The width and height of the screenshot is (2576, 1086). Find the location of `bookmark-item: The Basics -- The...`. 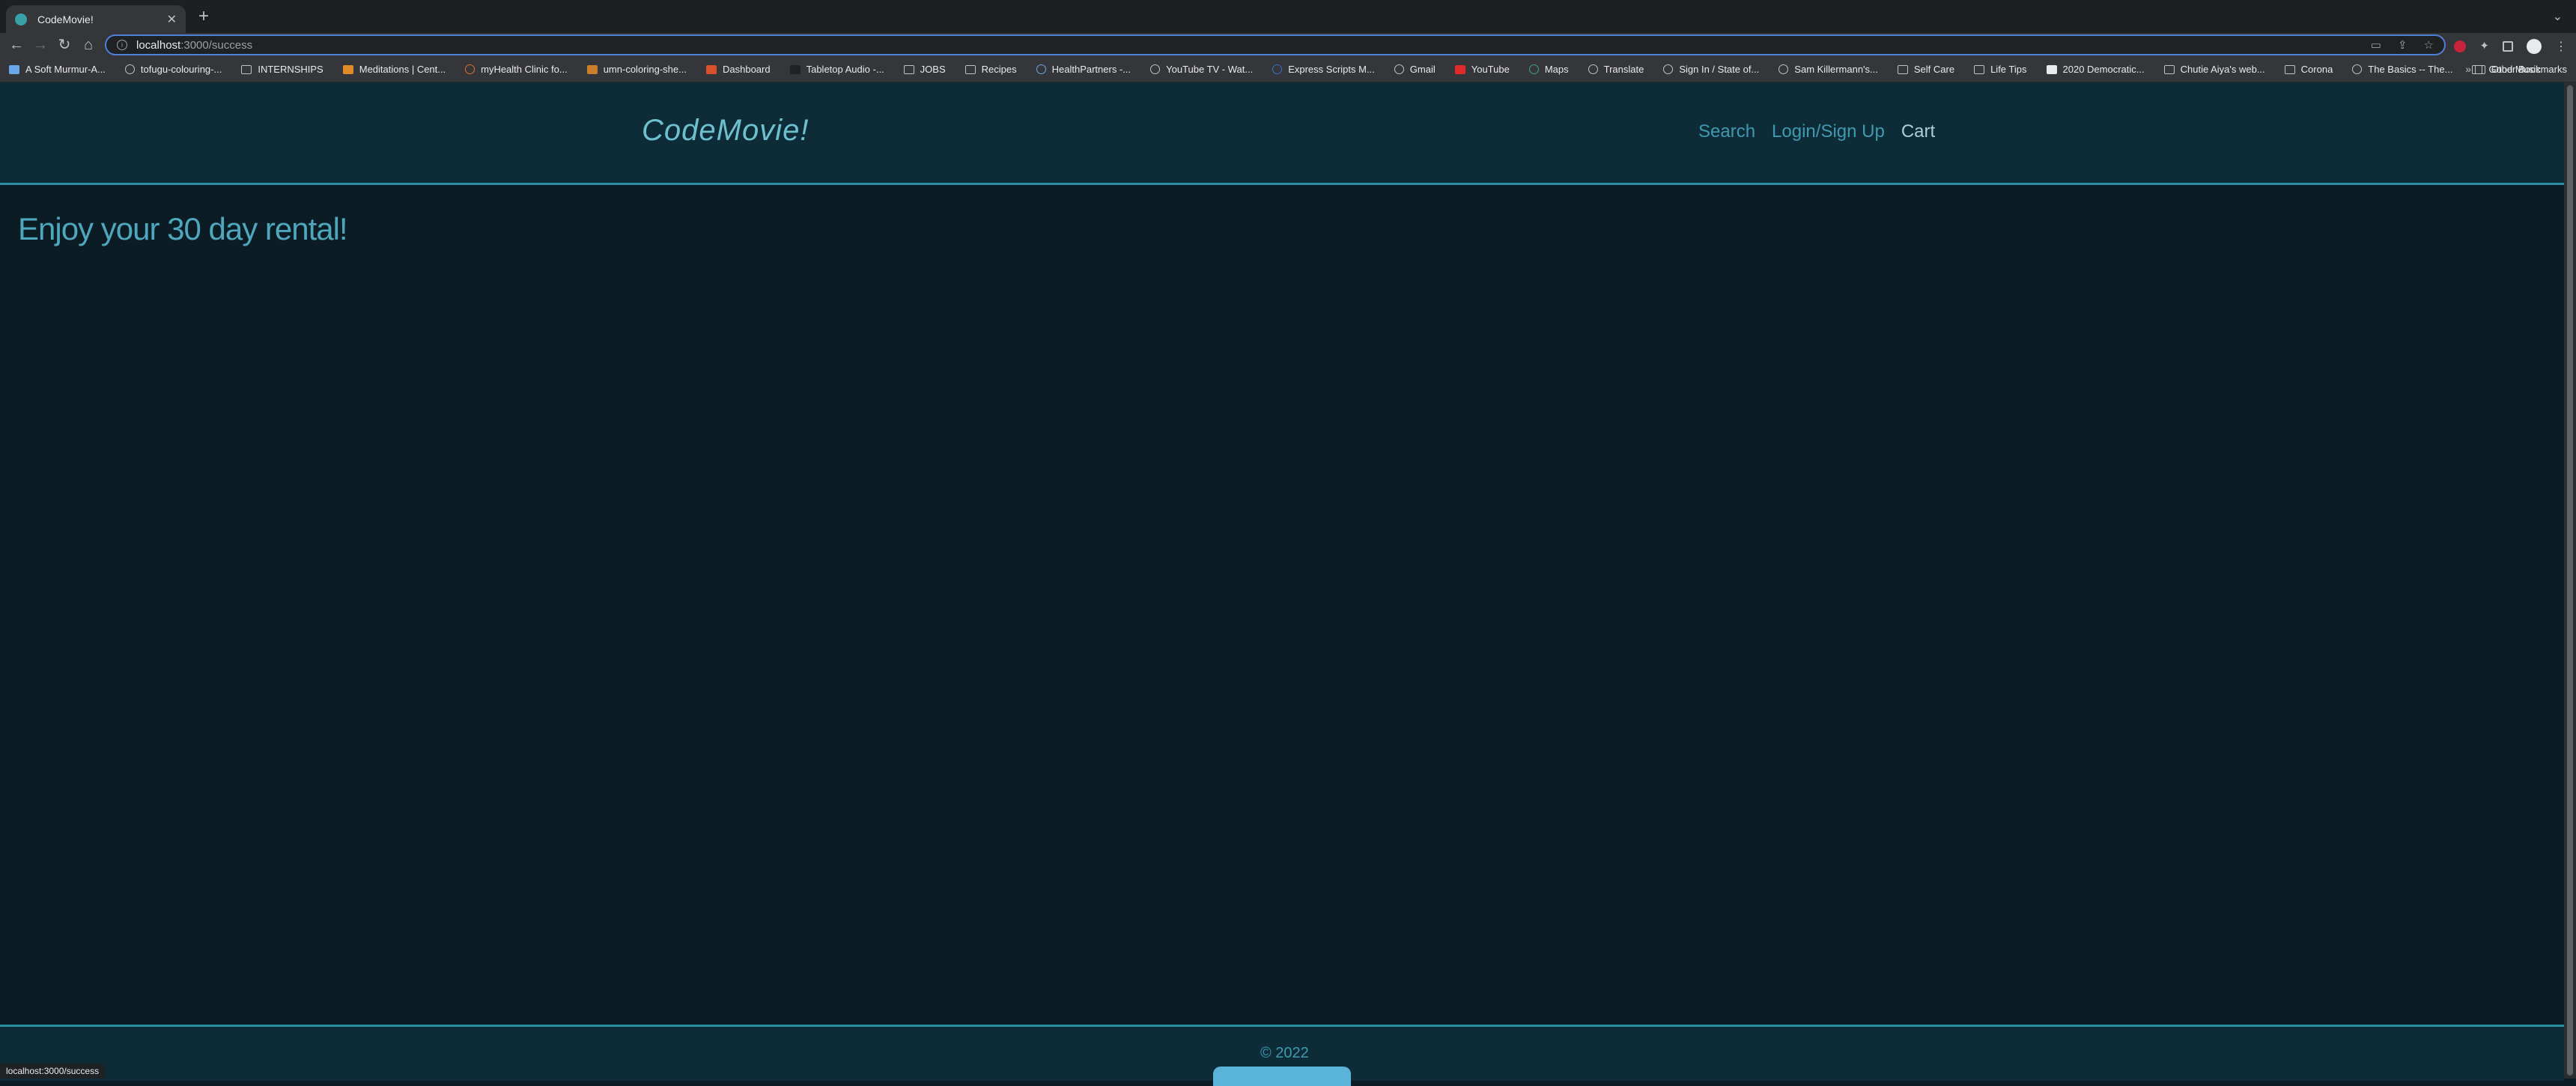

bookmark-item: The Basics -- The... is located at coordinates (2402, 69).